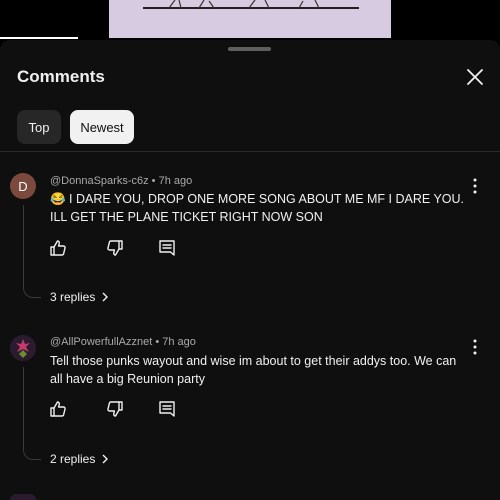 The width and height of the screenshot is (500, 500). What do you see at coordinates (249, 49) in the screenshot?
I see `drag-handle` at bounding box center [249, 49].